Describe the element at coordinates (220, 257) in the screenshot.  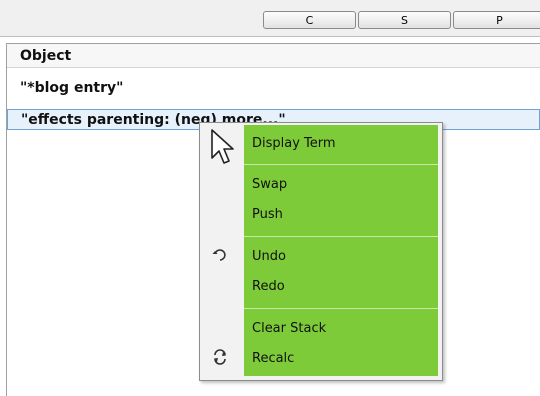
I see `undo-icon` at that location.